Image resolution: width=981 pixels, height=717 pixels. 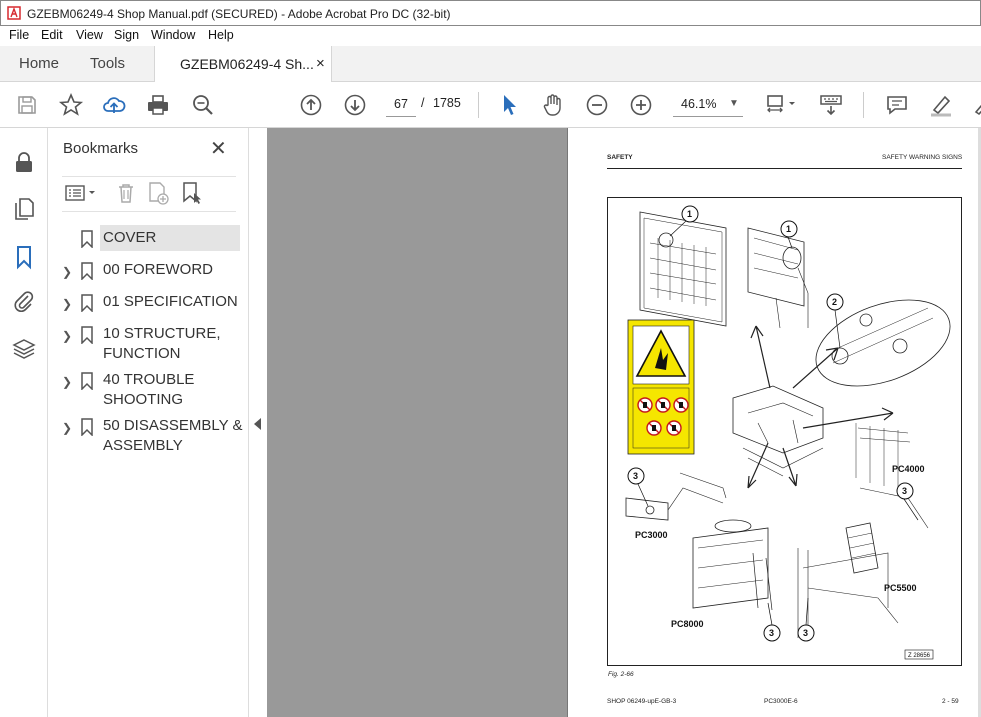 I want to click on zoom-level-value: 46.1%, so click(x=699, y=104).